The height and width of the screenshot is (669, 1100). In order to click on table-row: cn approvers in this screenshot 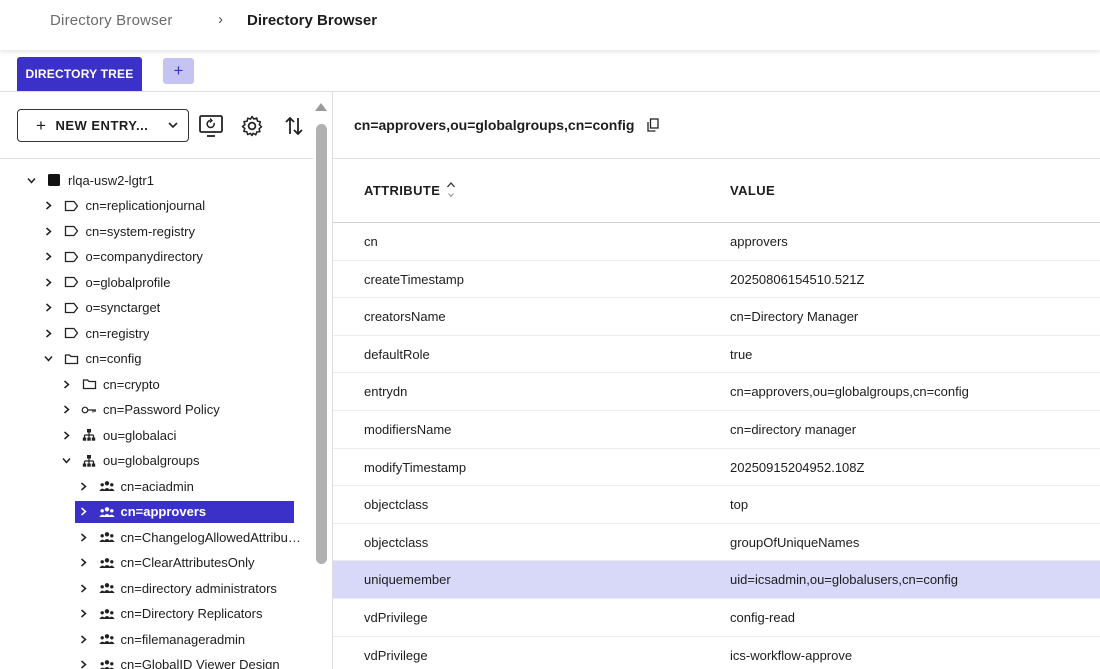, I will do `click(716, 242)`.